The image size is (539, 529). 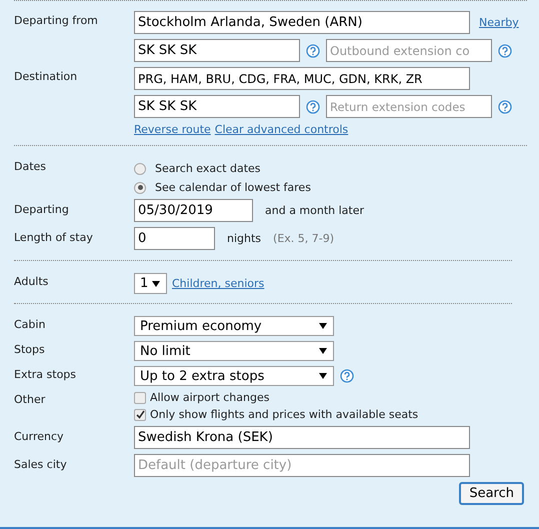 What do you see at coordinates (46, 76) in the screenshot?
I see `field-label: Destination` at bounding box center [46, 76].